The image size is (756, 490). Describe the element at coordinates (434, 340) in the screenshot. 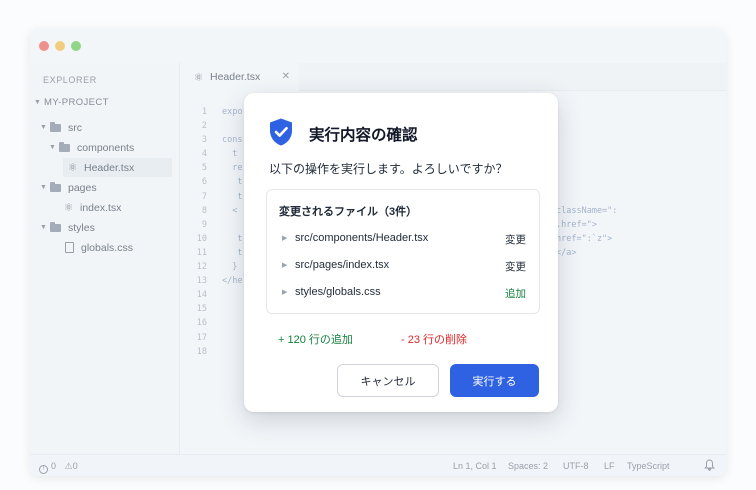

I see `deletions-count: - 23 行の削除` at that location.